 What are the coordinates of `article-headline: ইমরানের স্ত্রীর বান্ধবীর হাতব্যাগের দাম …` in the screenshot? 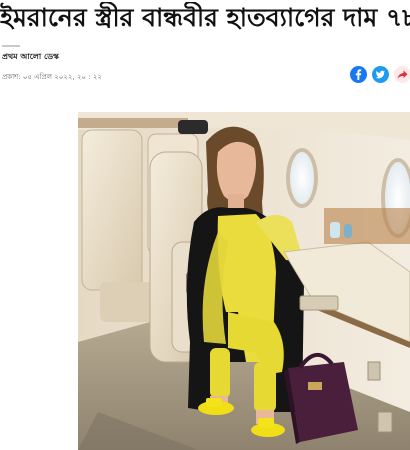 It's located at (205, 17).